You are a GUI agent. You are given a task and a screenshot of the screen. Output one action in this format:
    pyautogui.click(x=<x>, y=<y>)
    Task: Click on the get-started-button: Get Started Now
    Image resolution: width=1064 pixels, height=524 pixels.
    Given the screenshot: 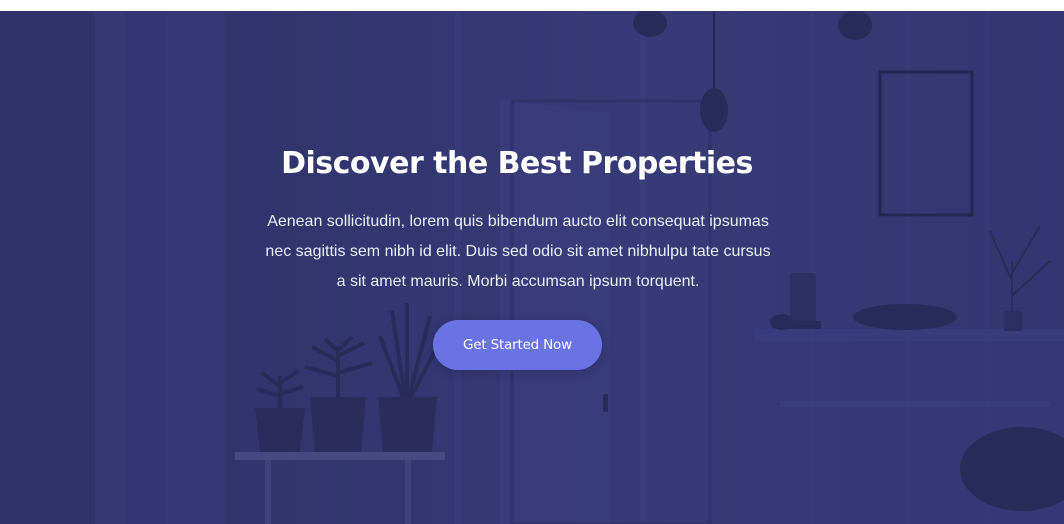 What is the action you would take?
    pyautogui.click(x=517, y=345)
    